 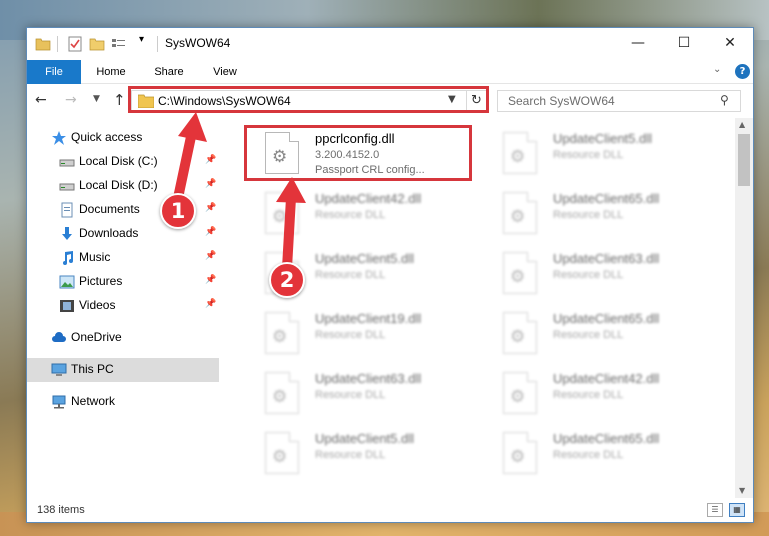 I want to click on minimize-button: —, so click(x=638, y=43).